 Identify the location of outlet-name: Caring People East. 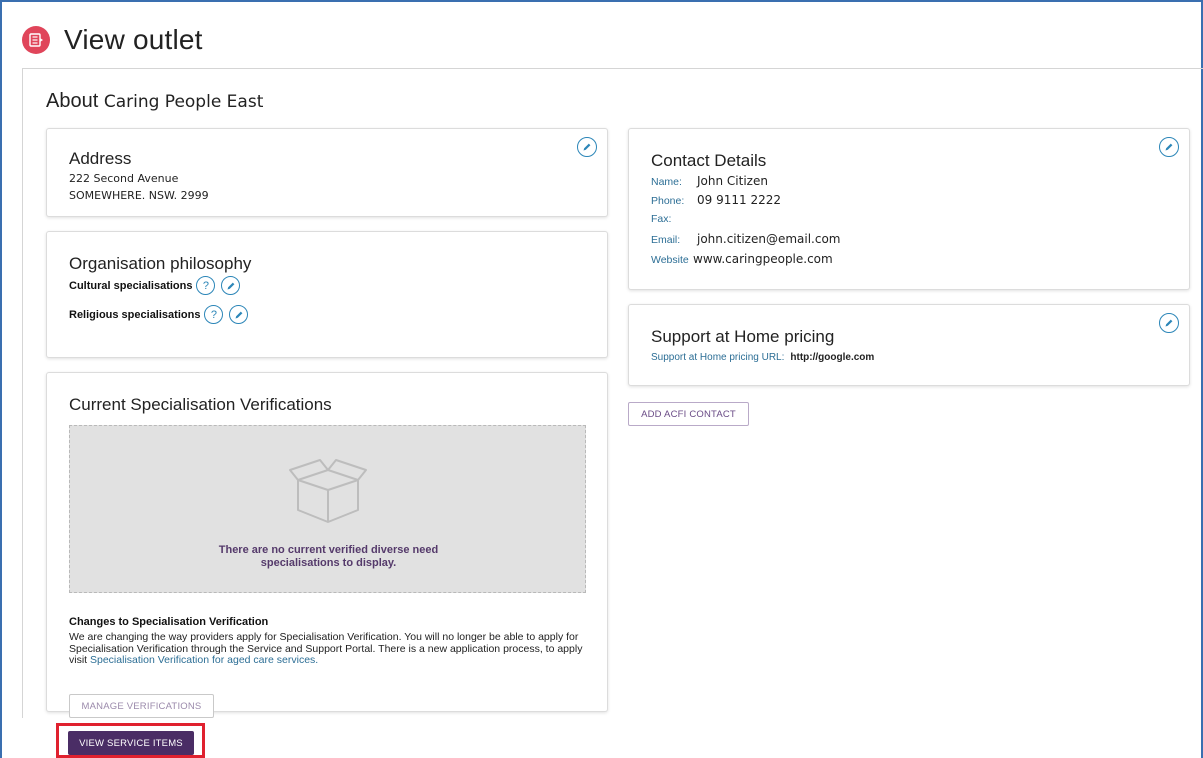
(183, 102).